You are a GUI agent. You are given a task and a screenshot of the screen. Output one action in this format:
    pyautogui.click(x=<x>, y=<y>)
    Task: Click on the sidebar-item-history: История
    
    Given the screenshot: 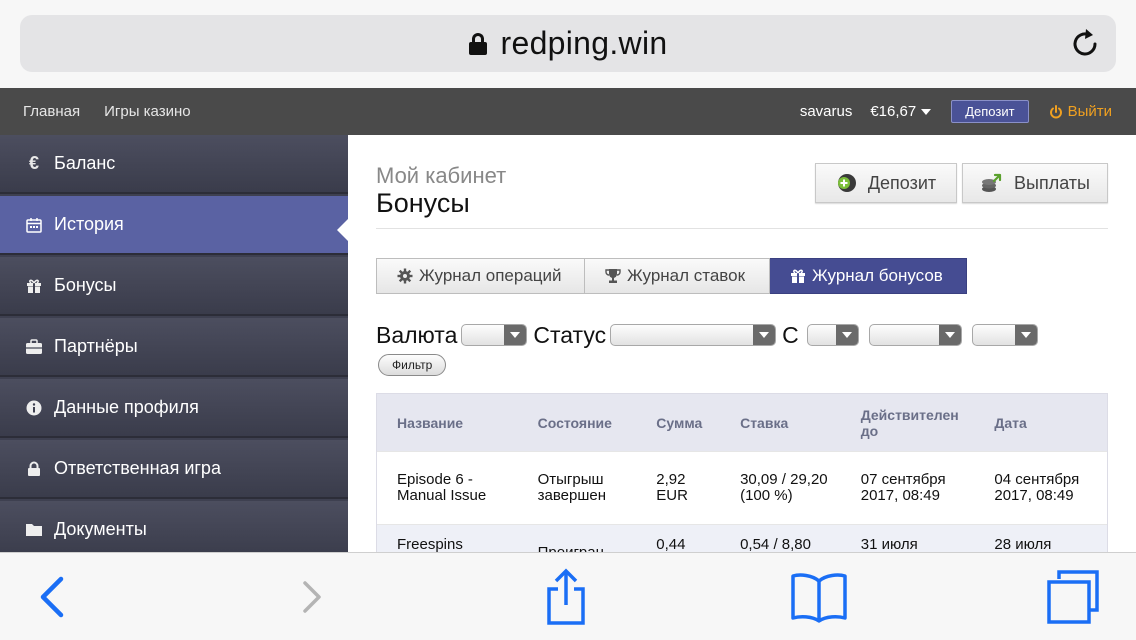 What is the action you would take?
    pyautogui.click(x=174, y=225)
    